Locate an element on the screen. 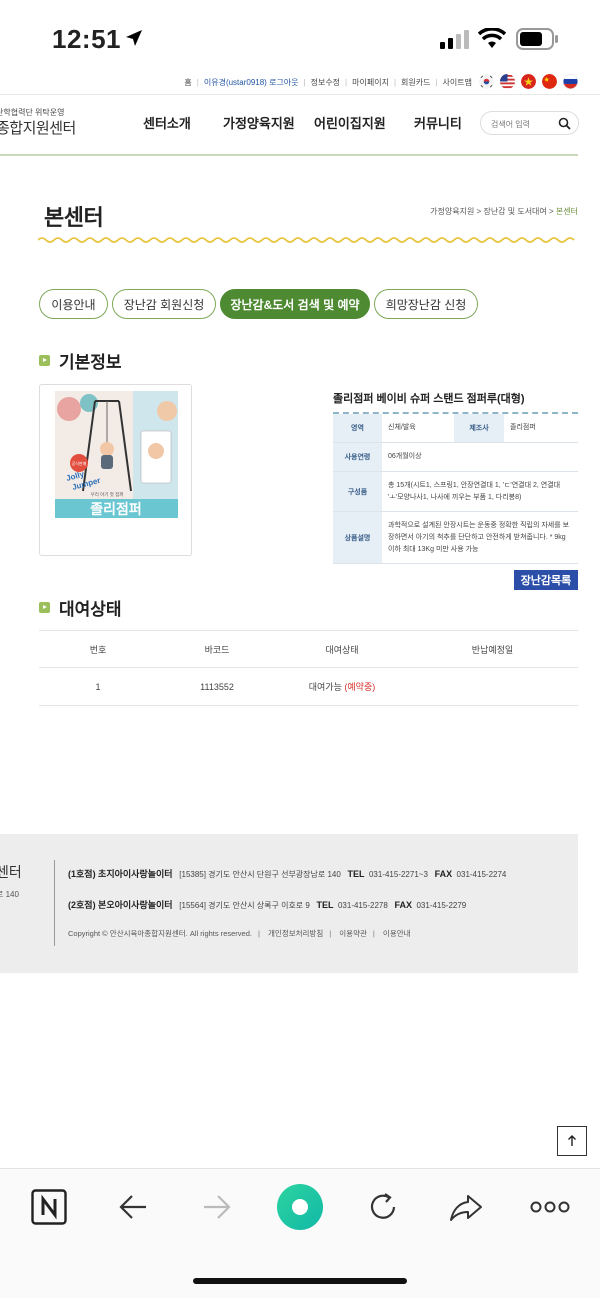 Image resolution: width=600 pixels, height=1298 pixels. tab-search-reserve: 장난감&도서 검색 및 예약 is located at coordinates (295, 304).